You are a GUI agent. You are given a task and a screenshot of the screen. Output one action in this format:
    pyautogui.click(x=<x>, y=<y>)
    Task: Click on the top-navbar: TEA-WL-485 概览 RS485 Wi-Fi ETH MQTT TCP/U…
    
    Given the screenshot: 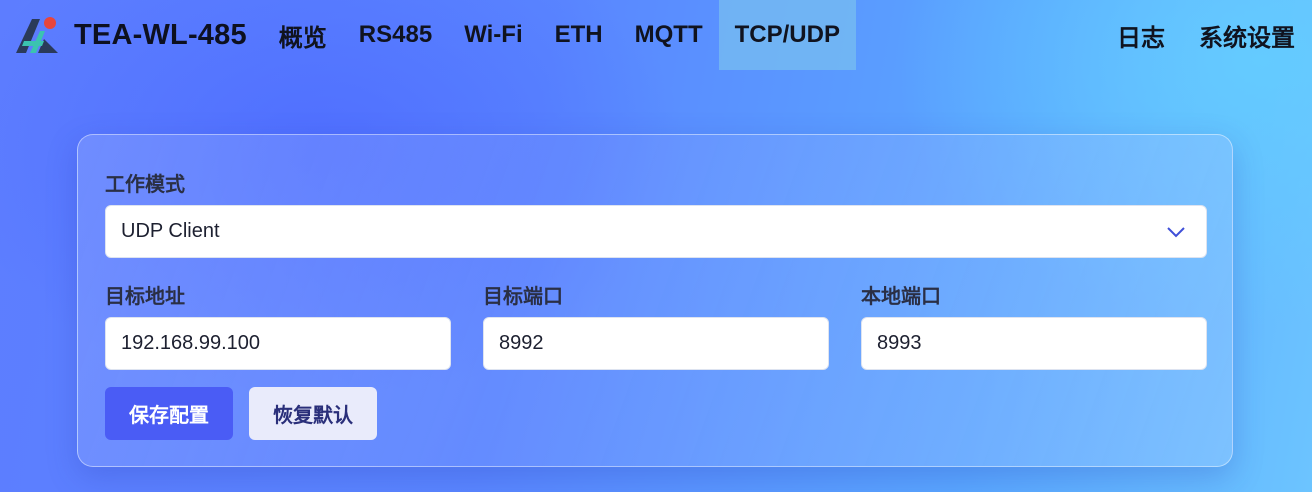 What is the action you would take?
    pyautogui.click(x=656, y=35)
    